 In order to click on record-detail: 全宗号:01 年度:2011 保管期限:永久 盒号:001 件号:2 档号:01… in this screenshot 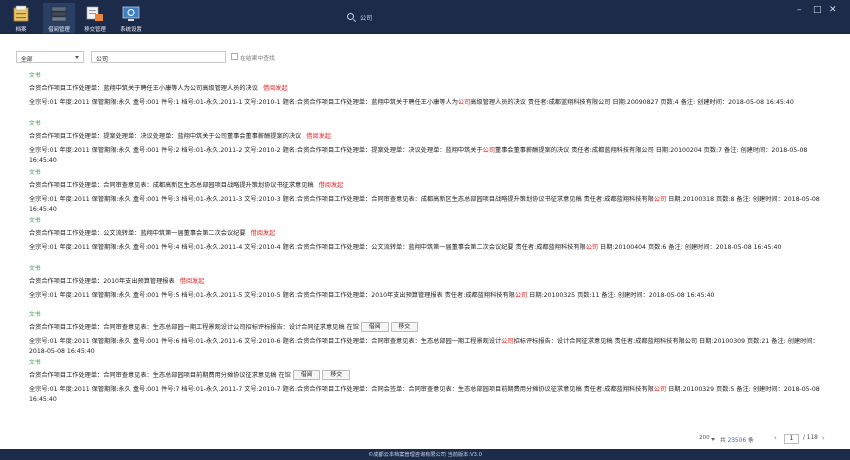, I will do `click(428, 155)`.